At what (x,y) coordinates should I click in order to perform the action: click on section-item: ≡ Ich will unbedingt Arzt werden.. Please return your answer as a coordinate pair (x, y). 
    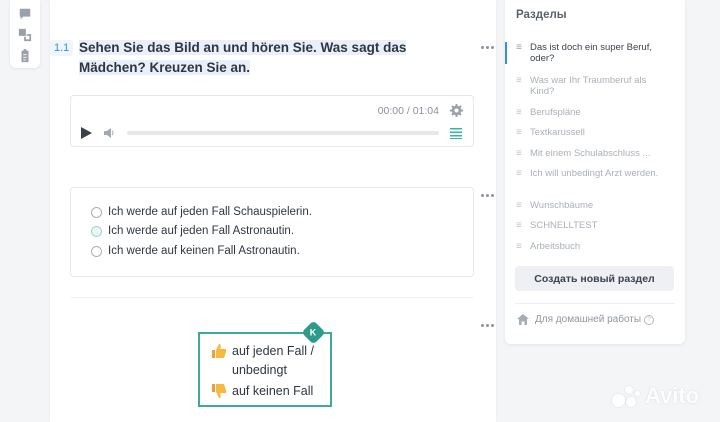
    Looking at the image, I should click on (595, 173).